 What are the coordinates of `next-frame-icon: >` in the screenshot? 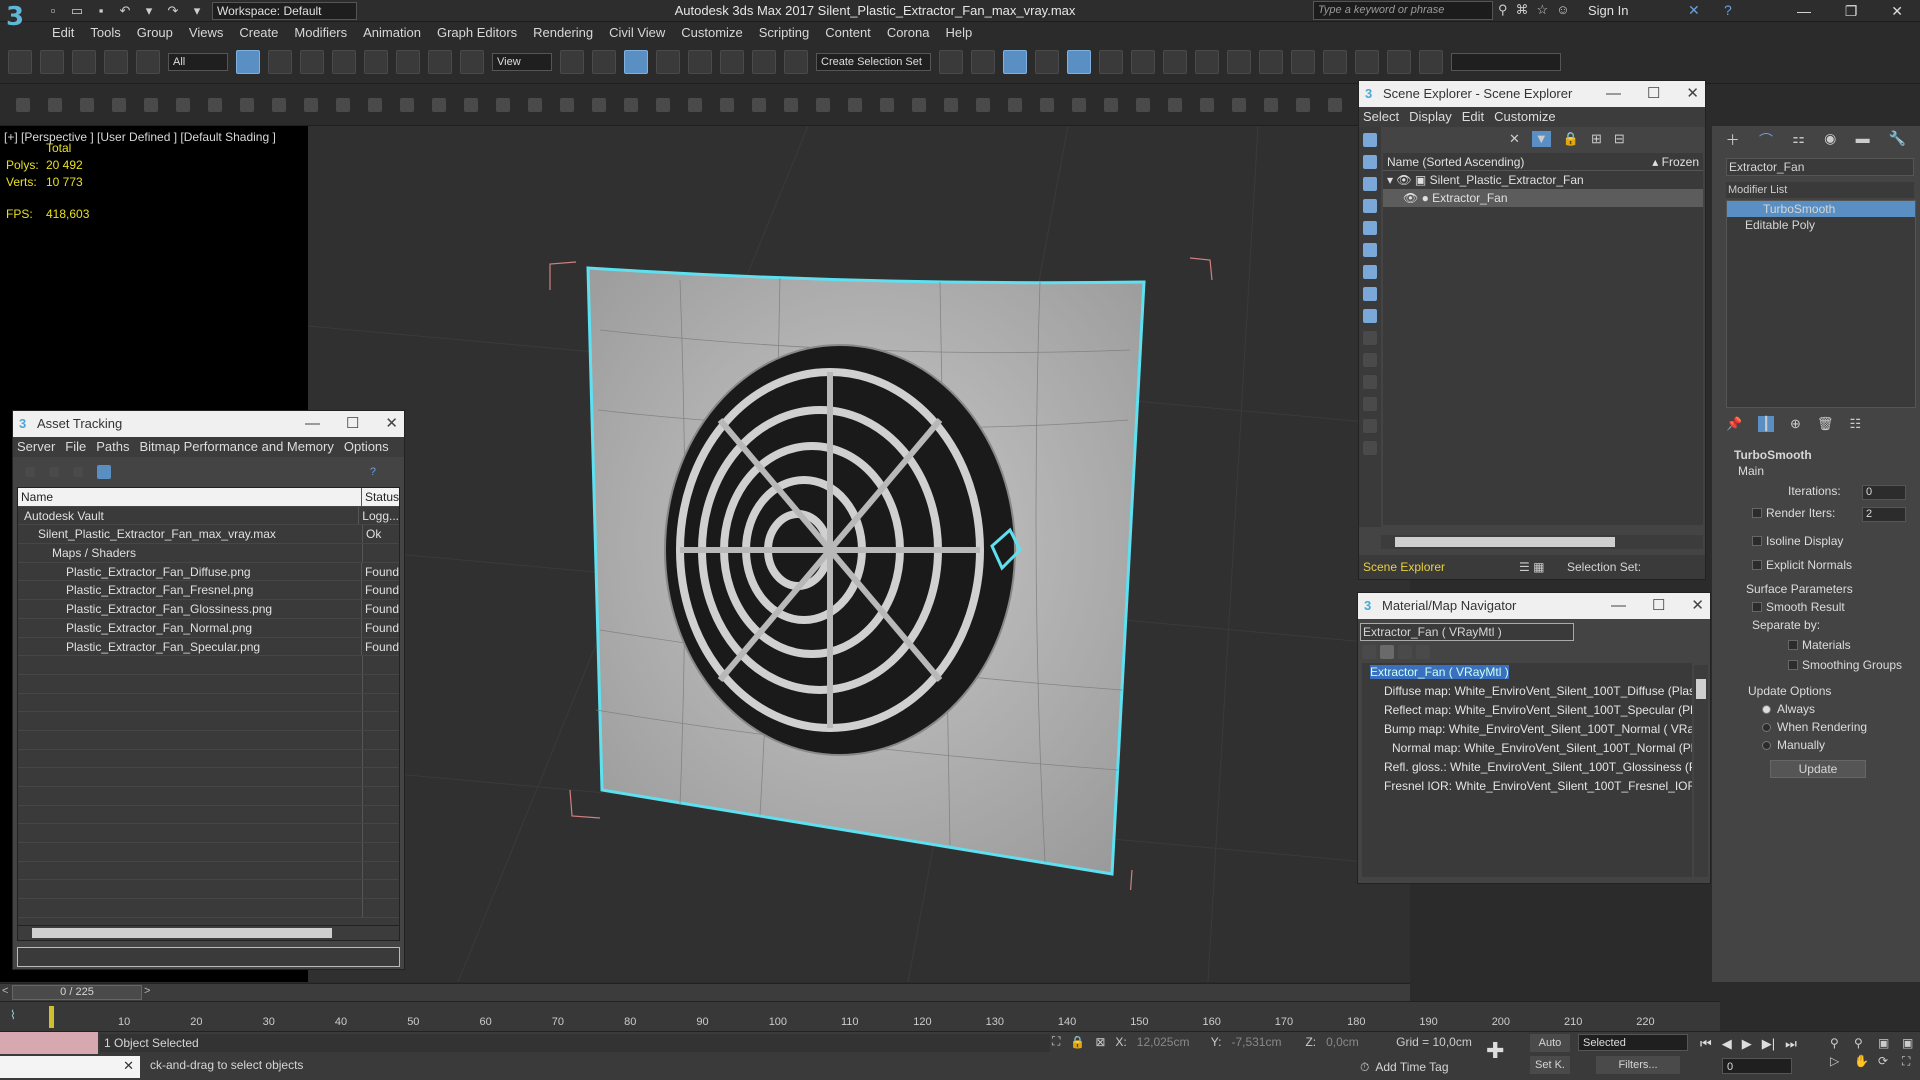 It's located at (147, 991).